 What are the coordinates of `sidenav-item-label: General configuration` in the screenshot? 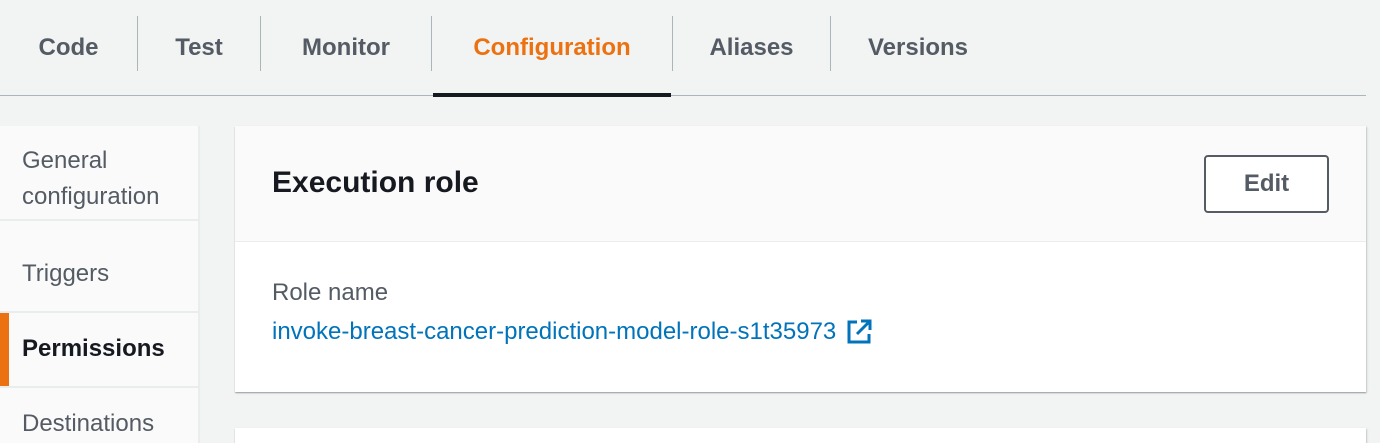 It's located at (91, 178).